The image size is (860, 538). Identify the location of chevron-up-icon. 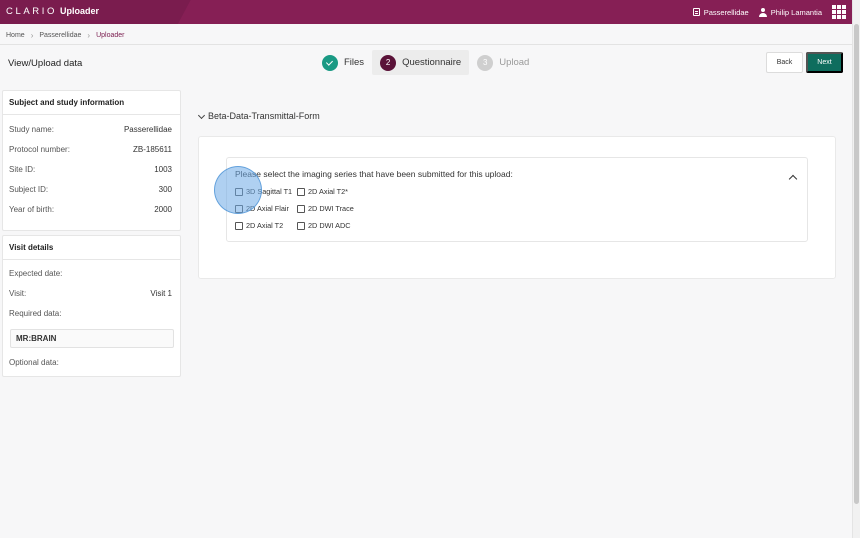
(793, 179).